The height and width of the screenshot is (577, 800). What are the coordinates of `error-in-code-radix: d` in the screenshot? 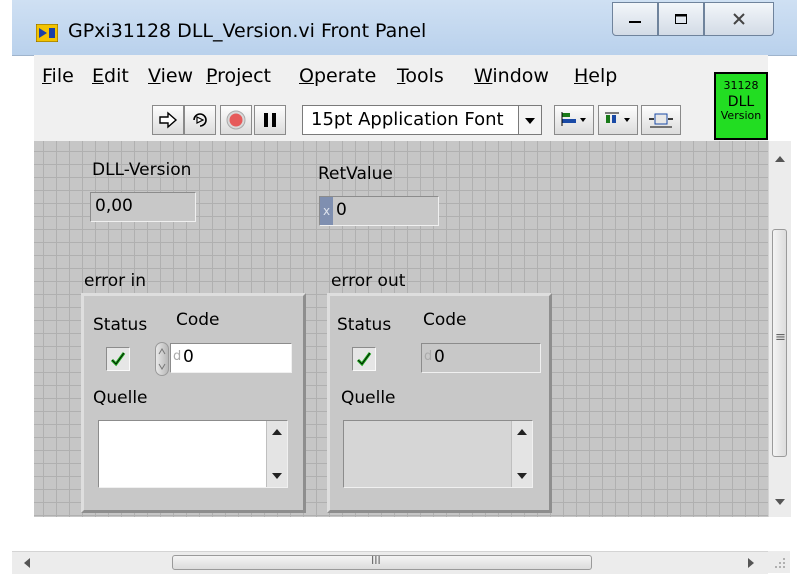 It's located at (177, 356).